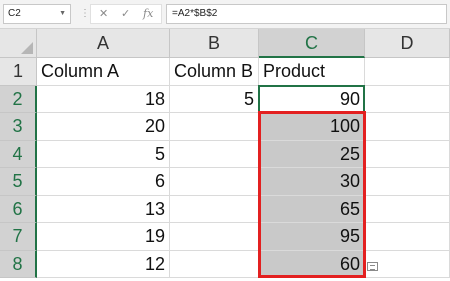 The width and height of the screenshot is (450, 281). What do you see at coordinates (103, 264) in the screenshot?
I see `cell-a8: 12` at bounding box center [103, 264].